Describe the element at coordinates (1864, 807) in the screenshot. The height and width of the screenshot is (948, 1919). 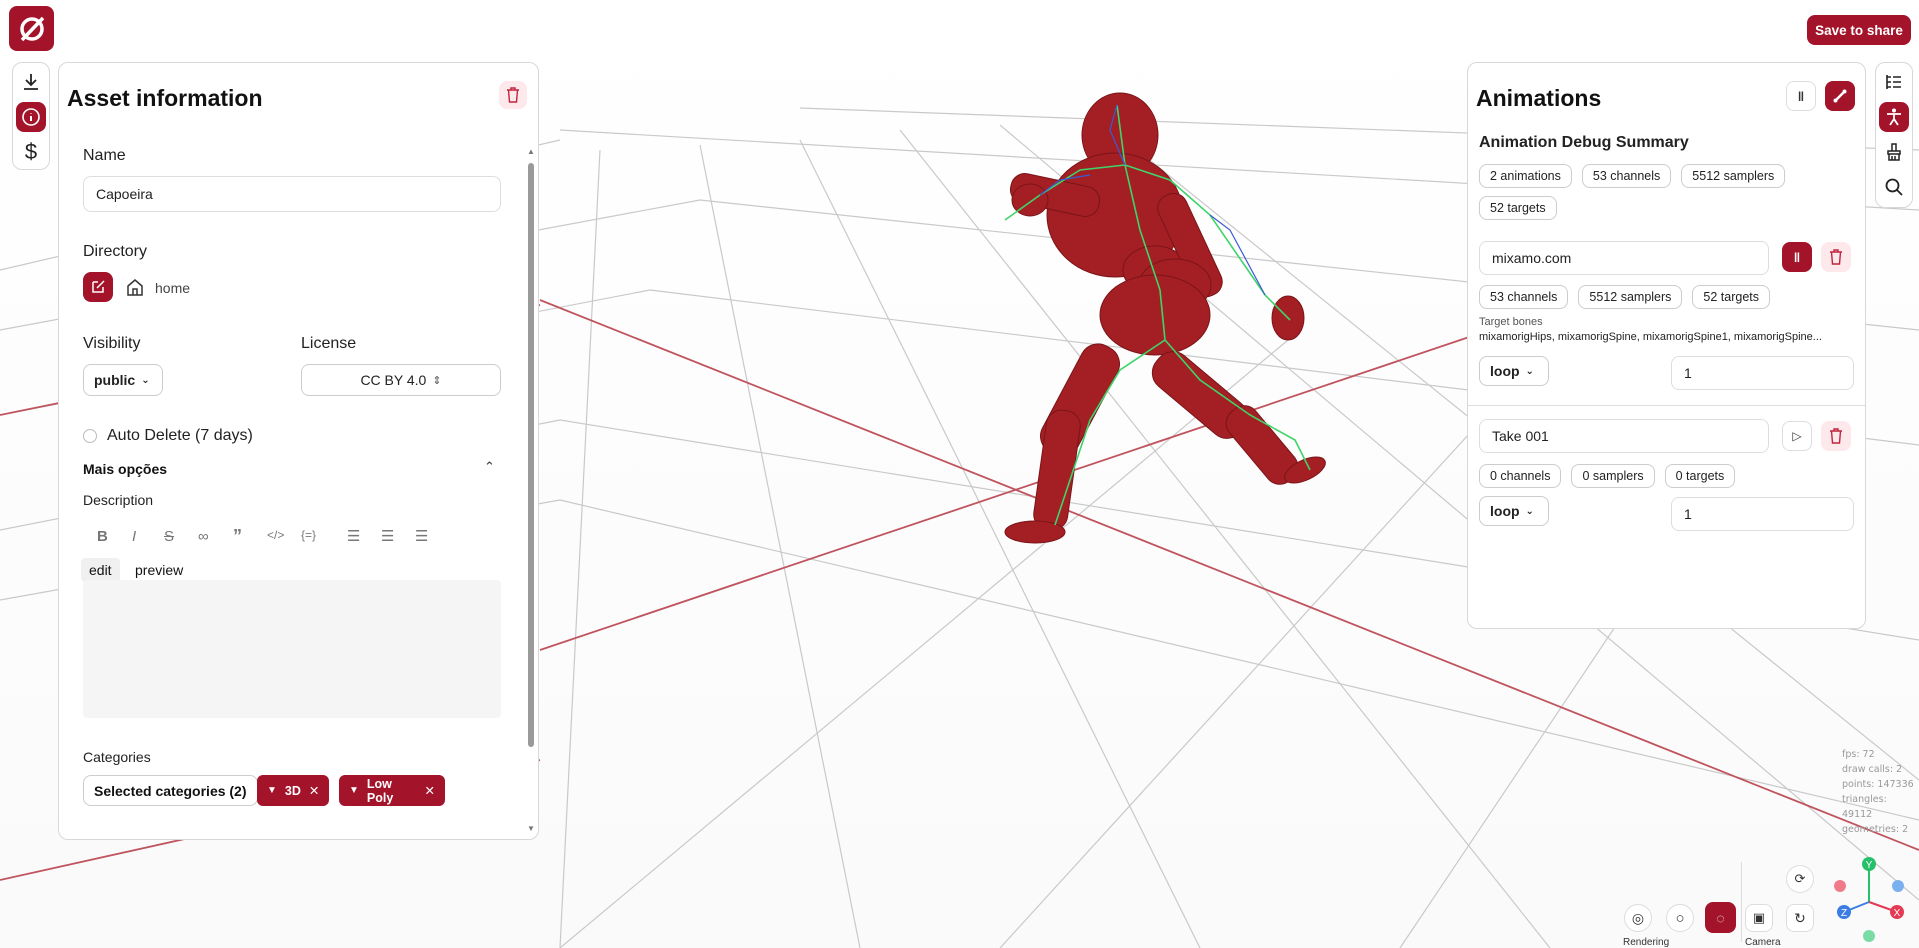
I see `triangles-stat: triangles: 49112` at that location.